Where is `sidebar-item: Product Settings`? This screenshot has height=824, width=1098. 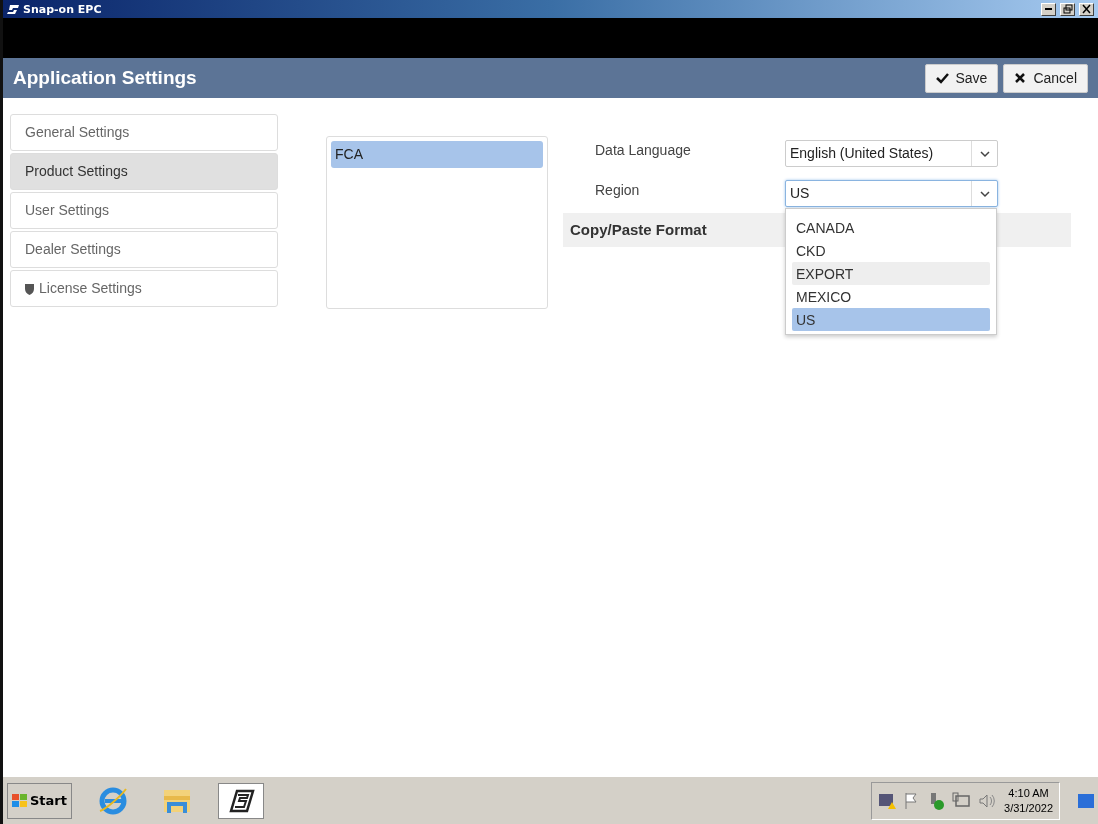 sidebar-item: Product Settings is located at coordinates (144, 171).